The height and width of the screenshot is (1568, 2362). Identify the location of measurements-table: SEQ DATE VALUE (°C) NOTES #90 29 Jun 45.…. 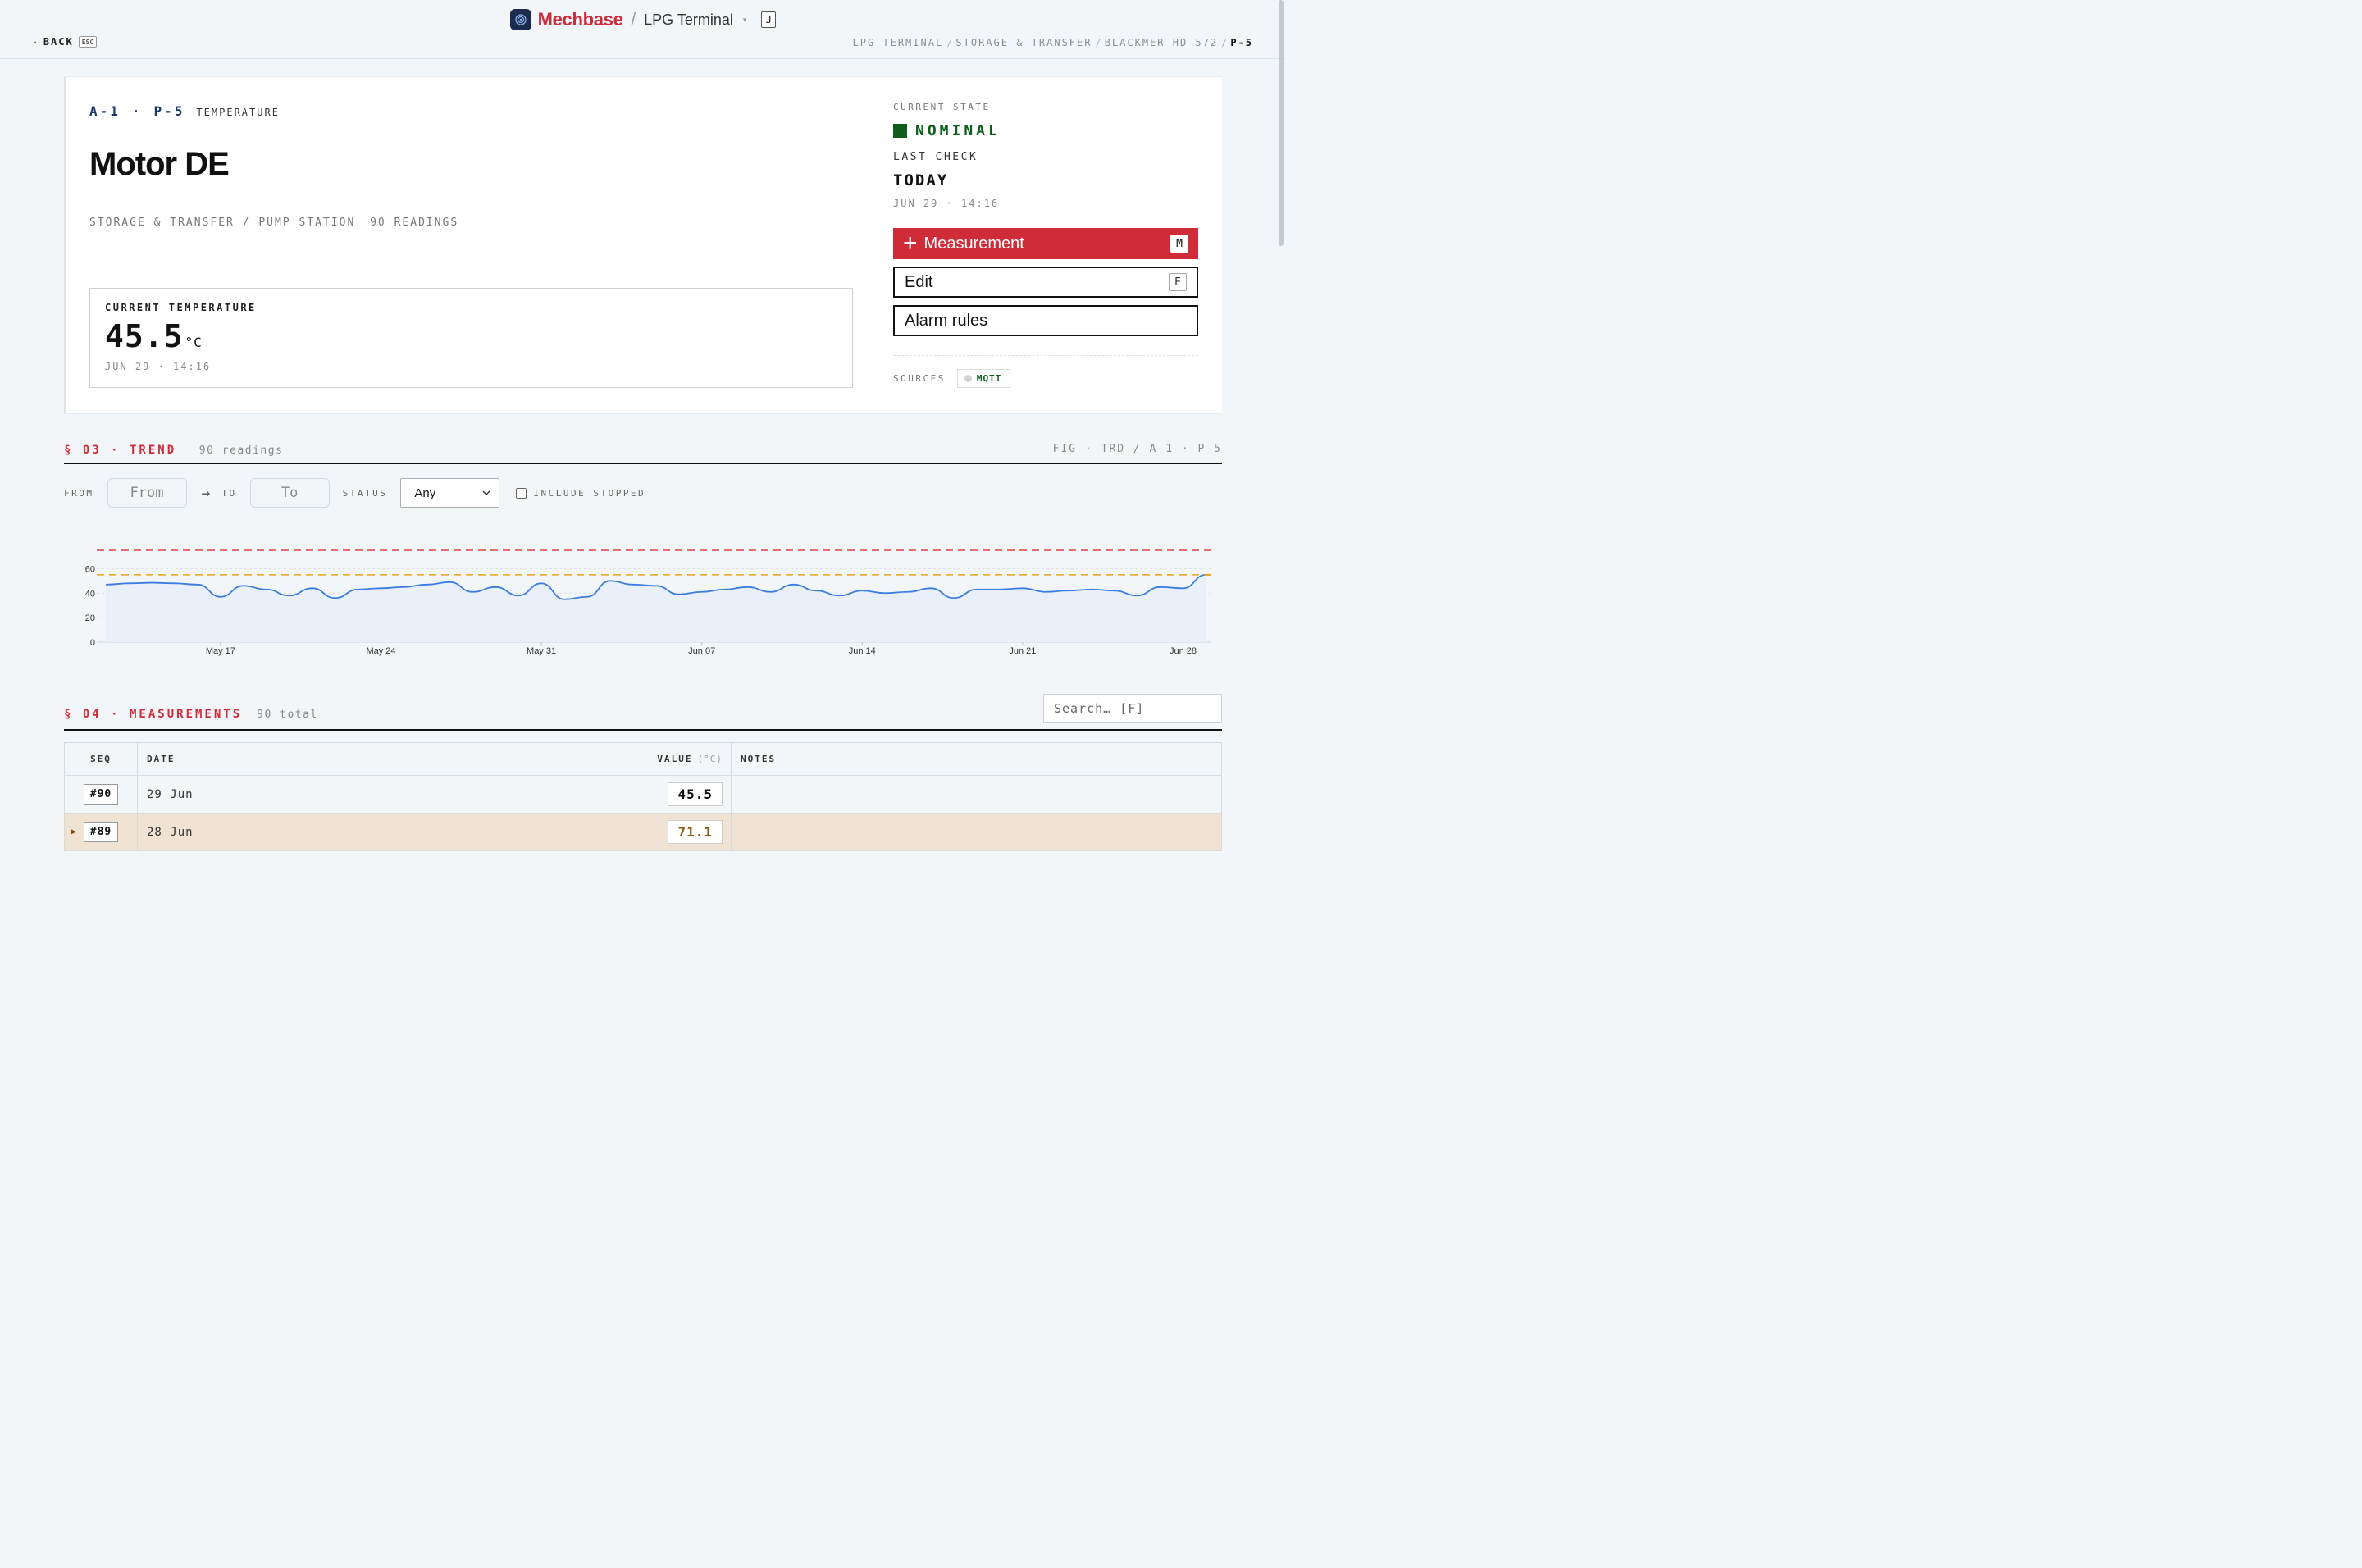
(643, 796).